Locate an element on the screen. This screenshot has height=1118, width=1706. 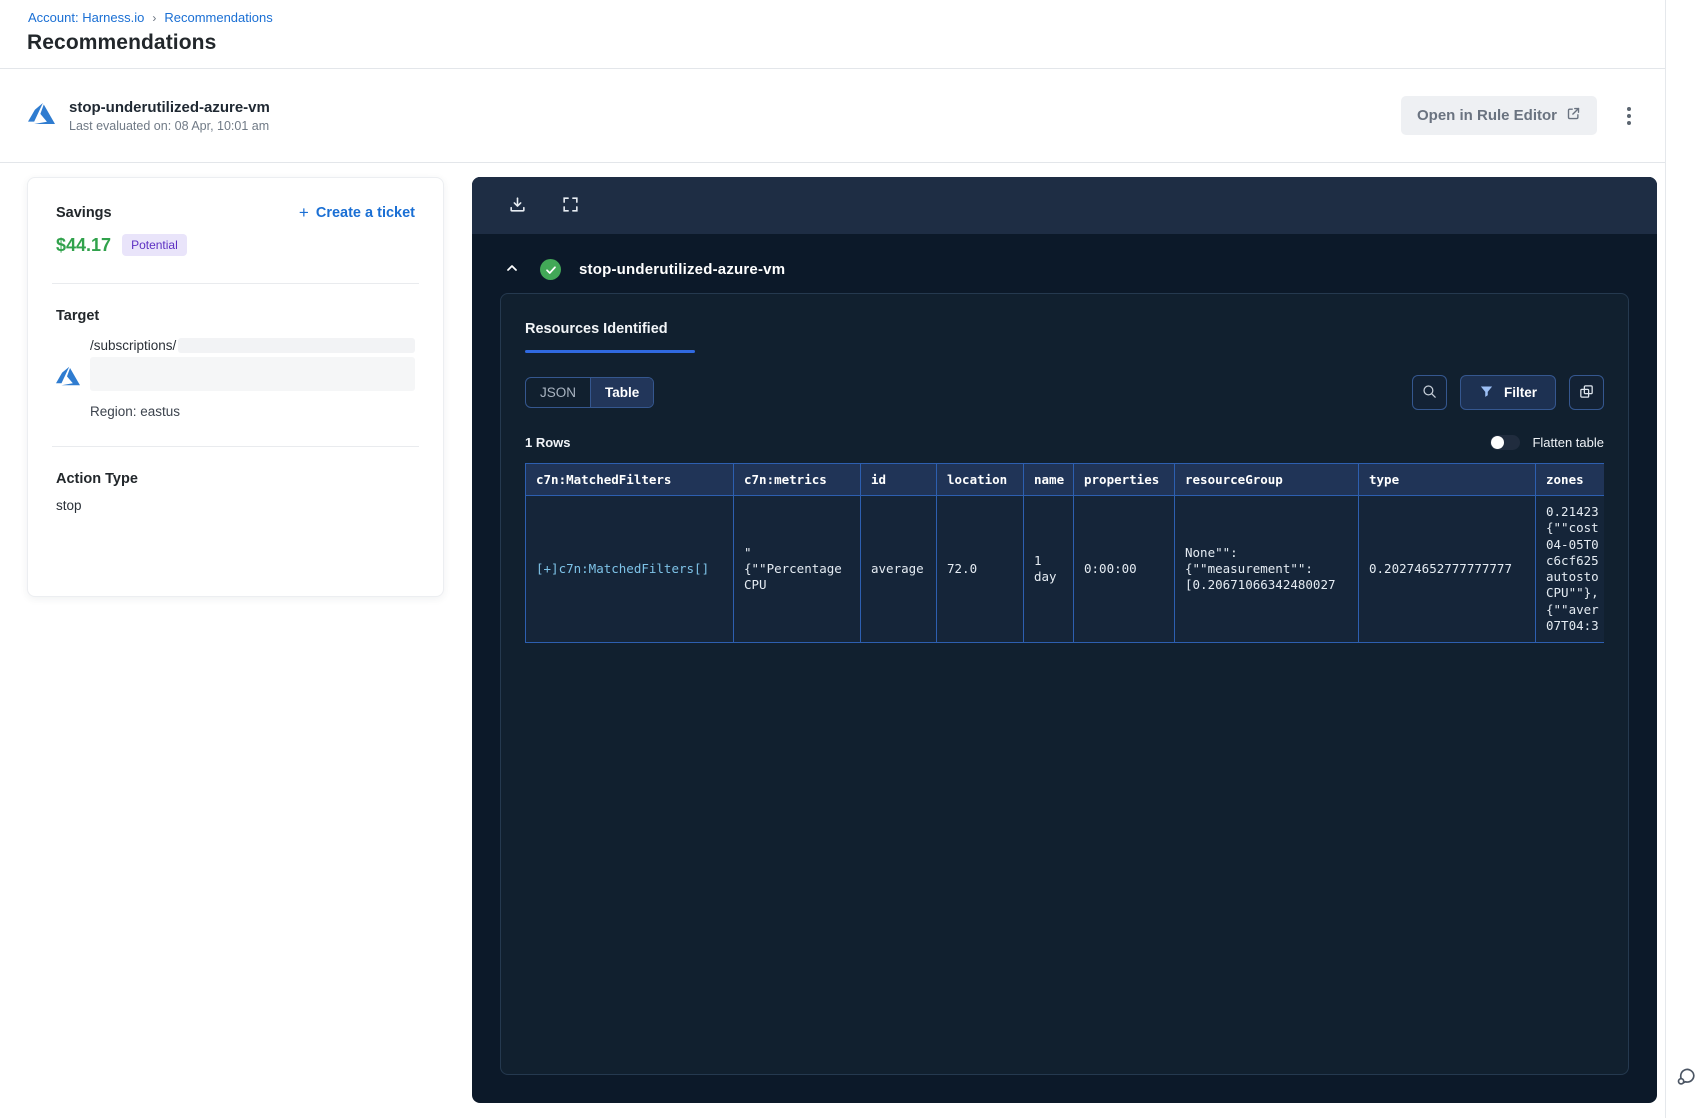
target-row: /subscriptions/ Region: eastus is located at coordinates (235, 378).